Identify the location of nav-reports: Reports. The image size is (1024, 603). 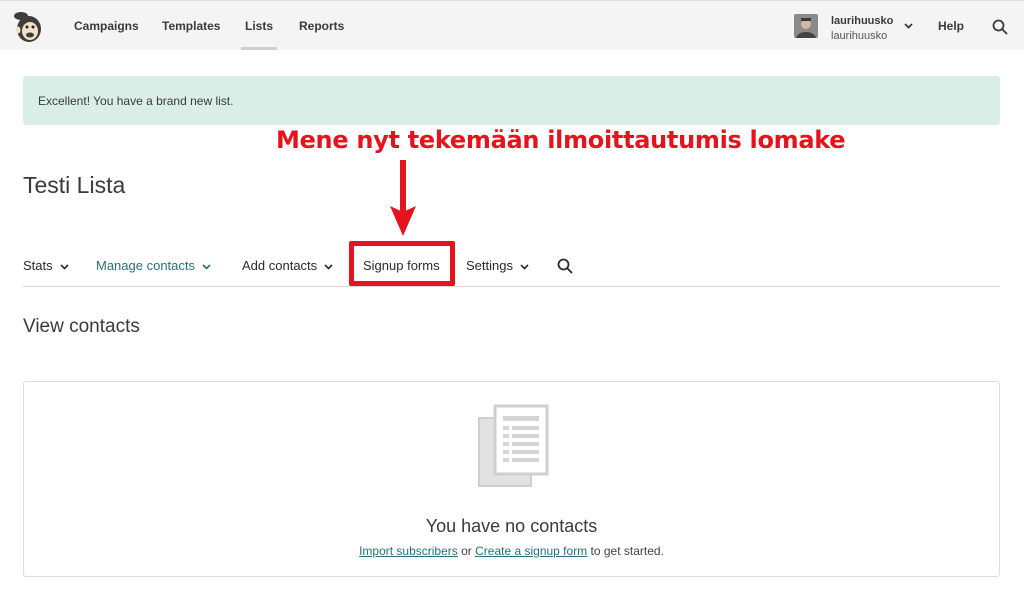
(321, 25).